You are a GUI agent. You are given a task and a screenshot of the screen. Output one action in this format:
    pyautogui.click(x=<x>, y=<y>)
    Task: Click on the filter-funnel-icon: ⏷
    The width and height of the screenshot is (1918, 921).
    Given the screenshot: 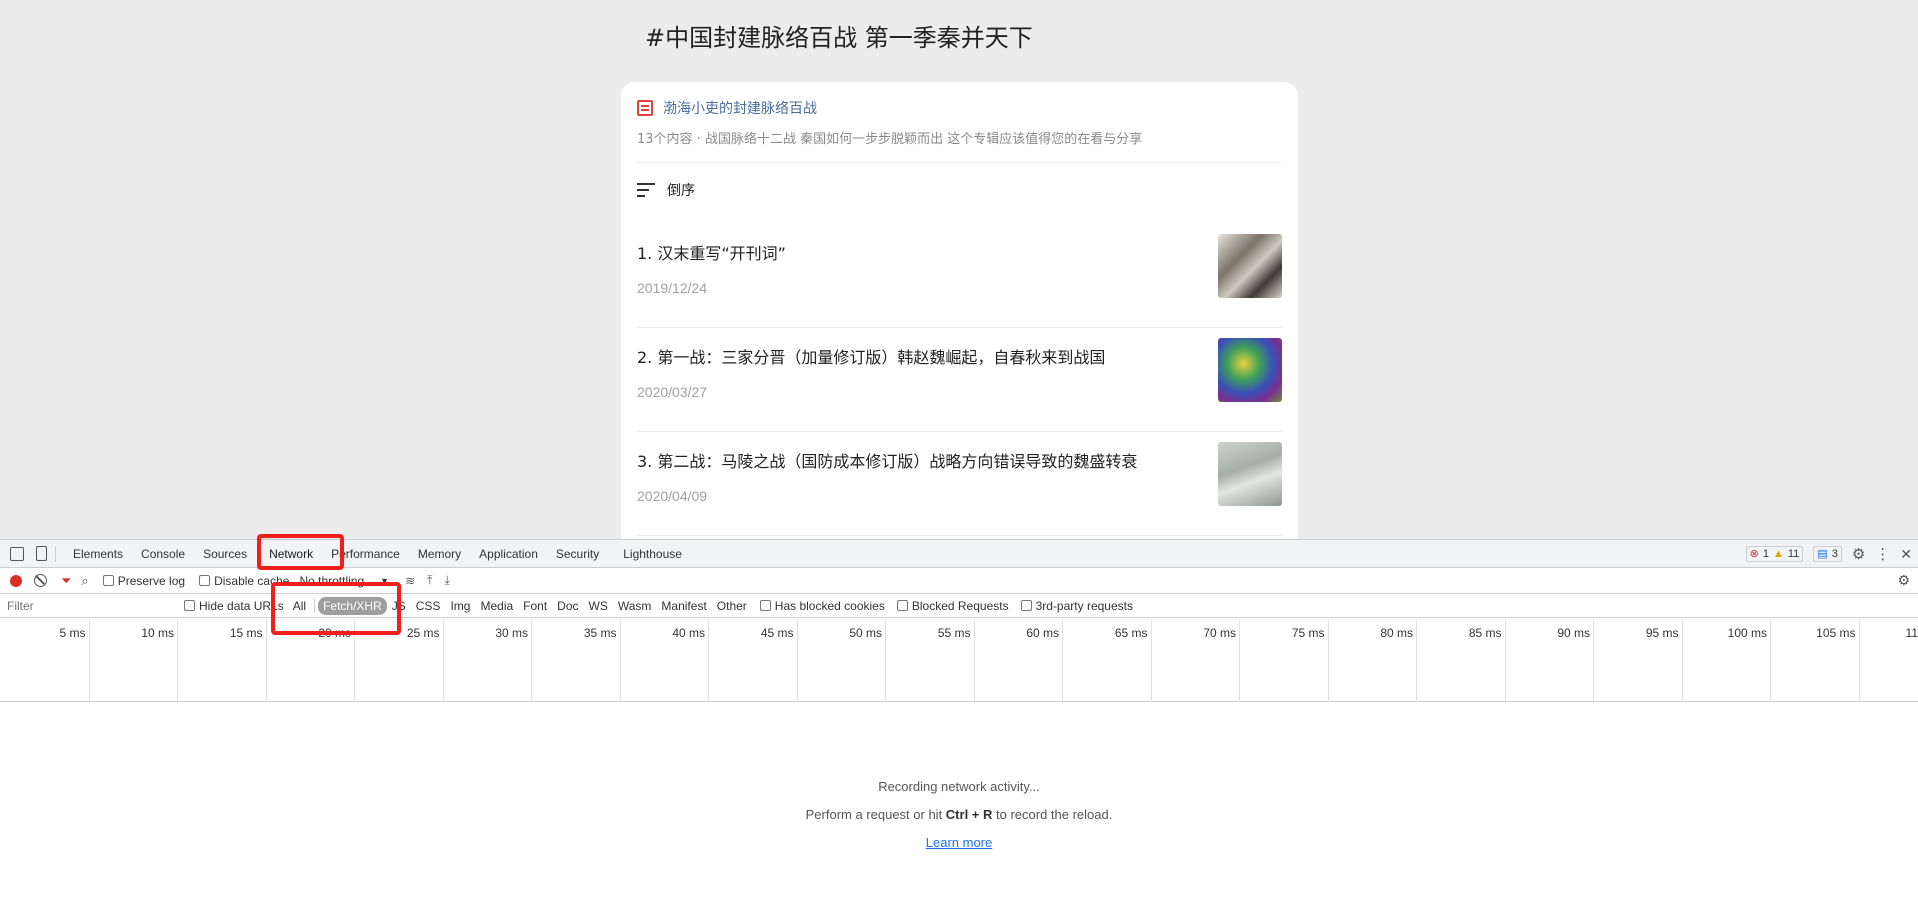 What is the action you would take?
    pyautogui.click(x=66, y=581)
    